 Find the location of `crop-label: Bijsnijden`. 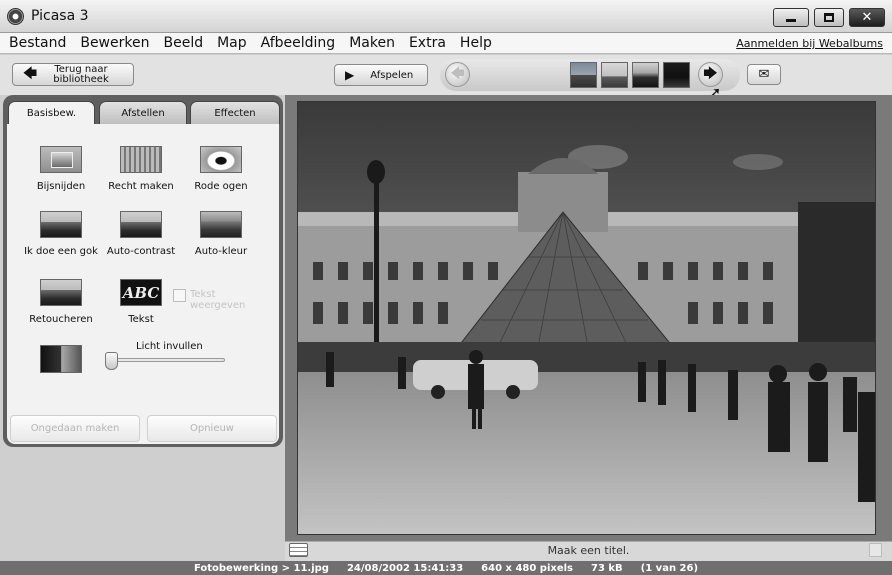

crop-label: Bijsnijden is located at coordinates (61, 186).